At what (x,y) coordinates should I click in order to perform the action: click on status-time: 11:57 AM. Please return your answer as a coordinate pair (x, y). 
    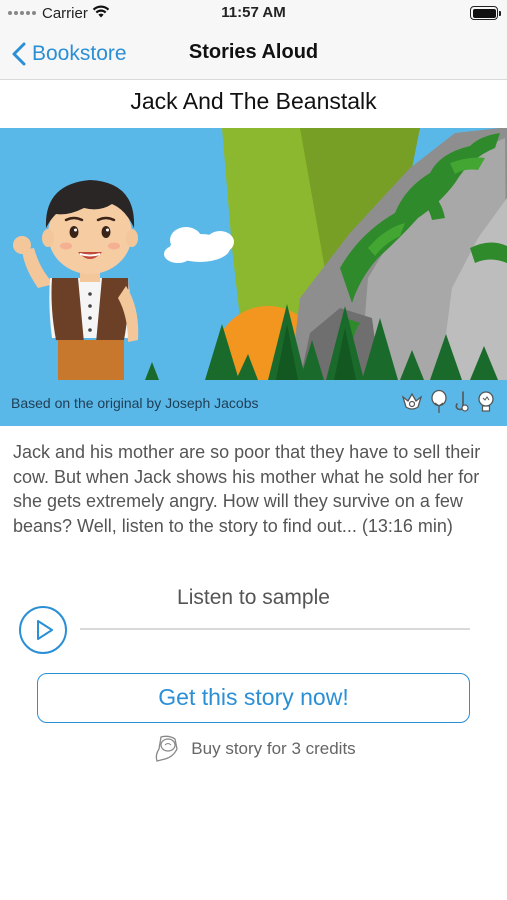
    Looking at the image, I should click on (253, 12).